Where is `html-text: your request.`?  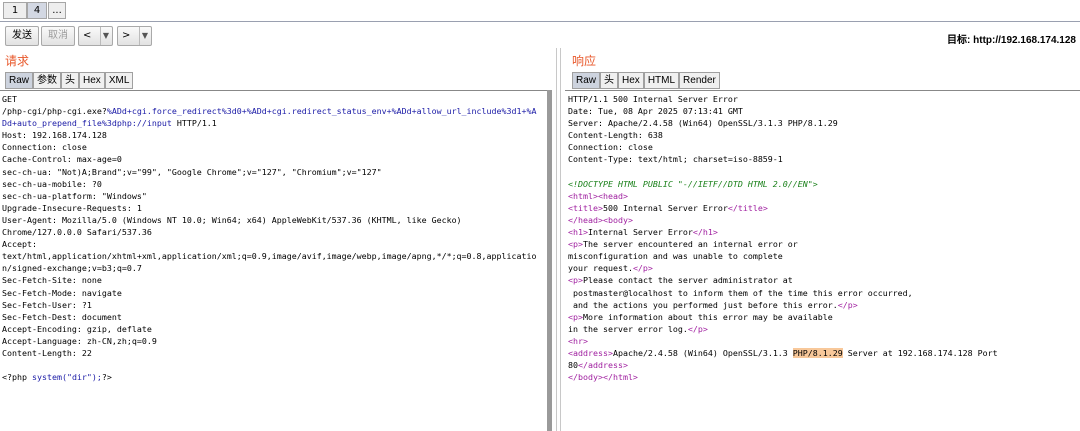
html-text: your request. is located at coordinates (600, 268).